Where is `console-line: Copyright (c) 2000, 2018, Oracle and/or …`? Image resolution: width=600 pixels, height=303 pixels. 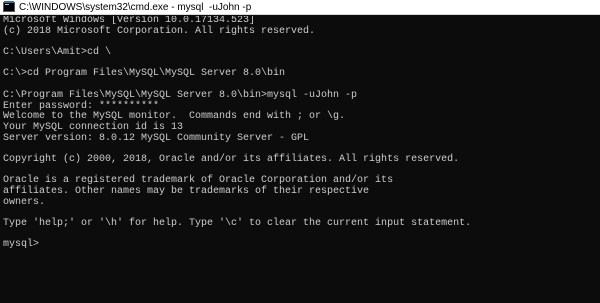
console-line: Copyright (c) 2000, 2018, Oracle and/or … is located at coordinates (231, 159).